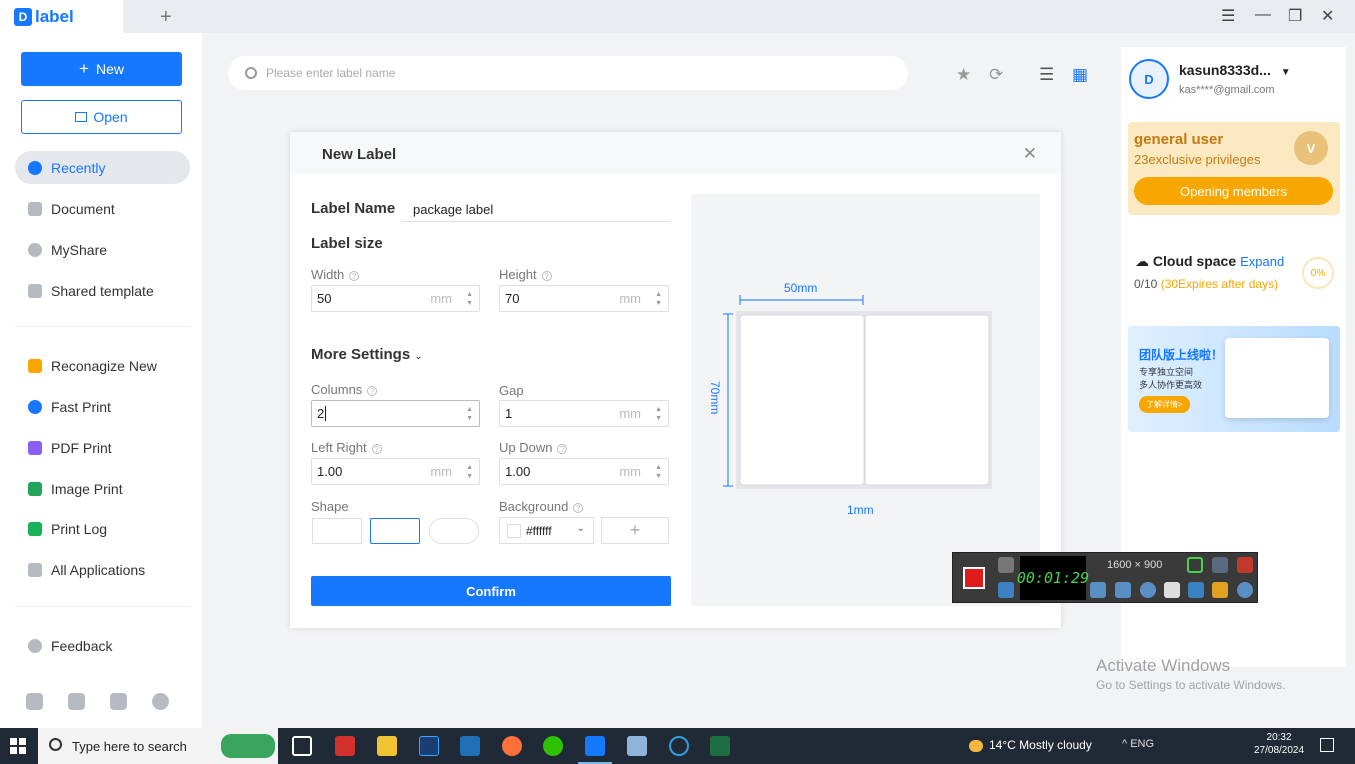 The width and height of the screenshot is (1355, 764). I want to click on more-settings-toggle: More Settings ⌄, so click(367, 354).